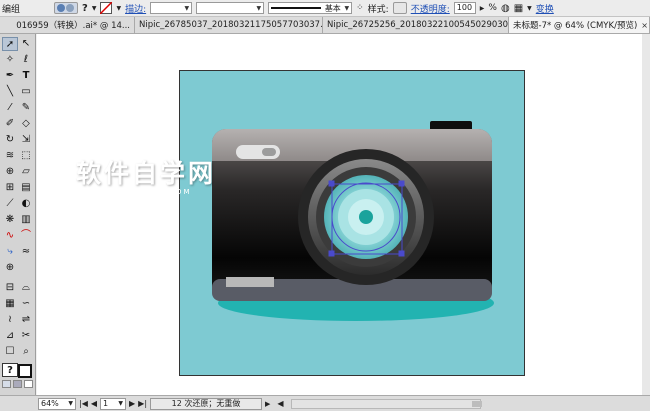 Image resolution: width=650 pixels, height=411 pixels. I want to click on direct-selection-tool-icon: ↖, so click(26, 44).